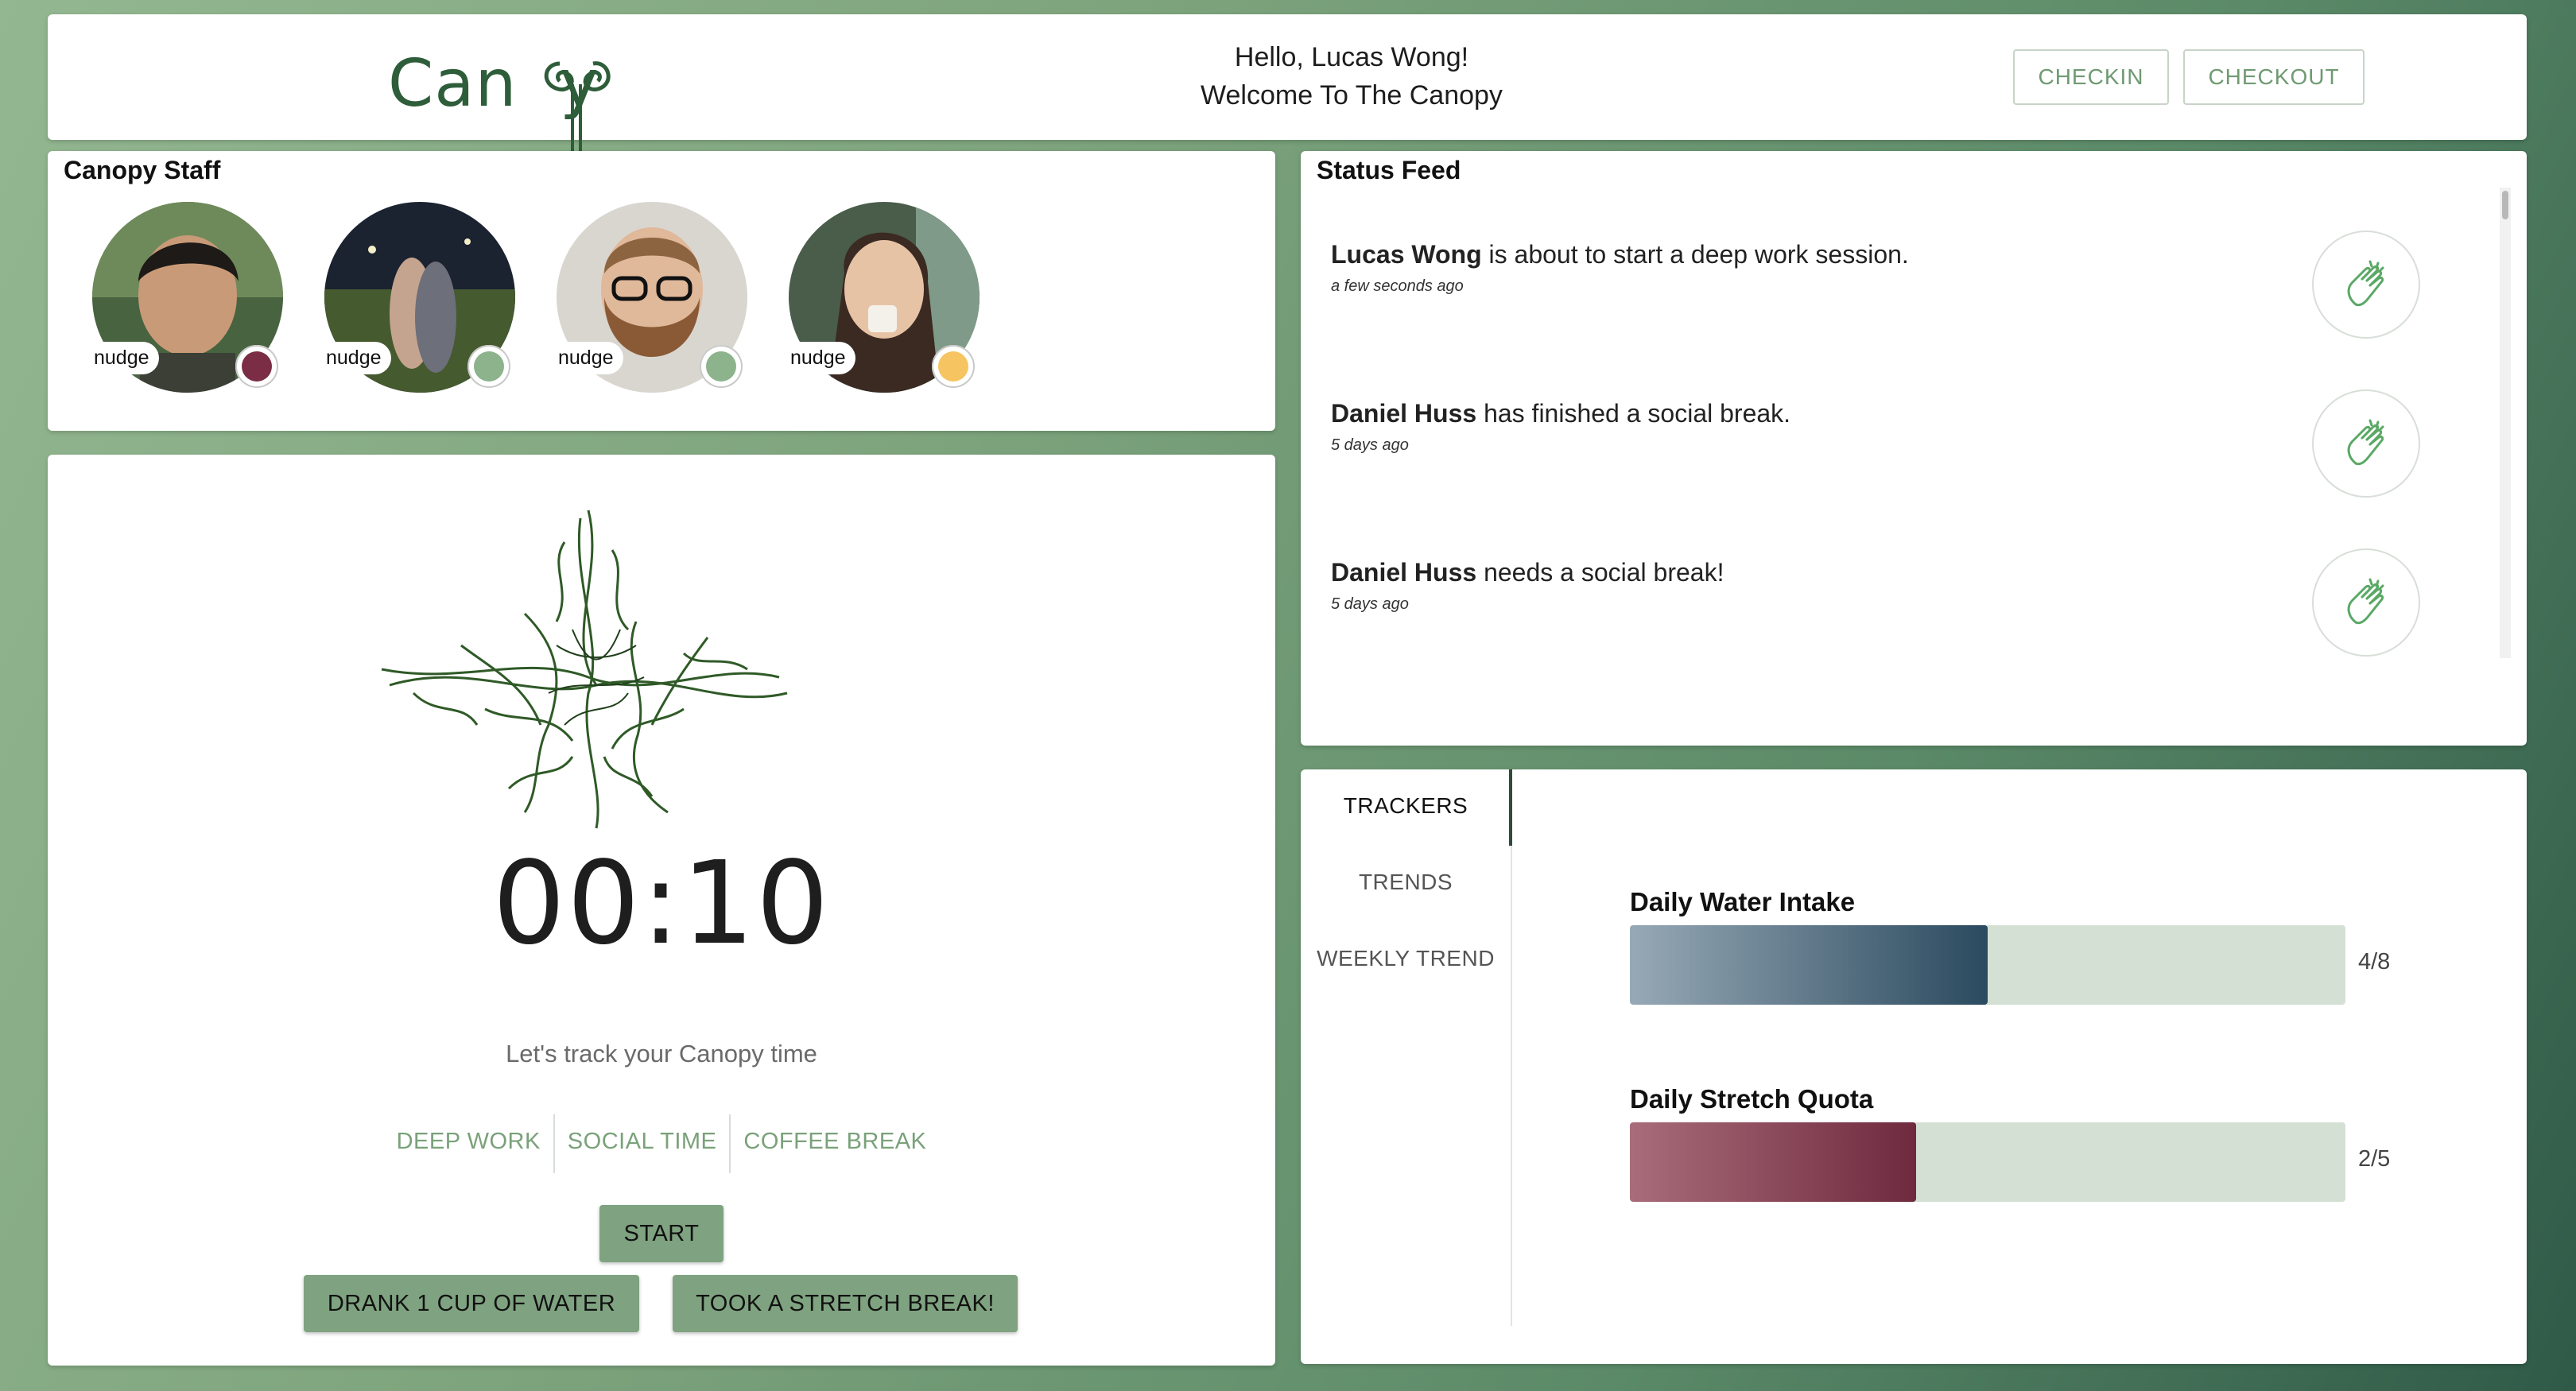 The image size is (2576, 1391). Describe the element at coordinates (1773, 1162) in the screenshot. I see `stretch-progress-fill` at that location.